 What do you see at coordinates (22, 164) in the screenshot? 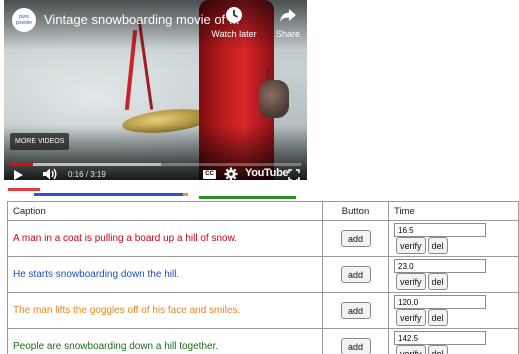
I see `progress-played` at bounding box center [22, 164].